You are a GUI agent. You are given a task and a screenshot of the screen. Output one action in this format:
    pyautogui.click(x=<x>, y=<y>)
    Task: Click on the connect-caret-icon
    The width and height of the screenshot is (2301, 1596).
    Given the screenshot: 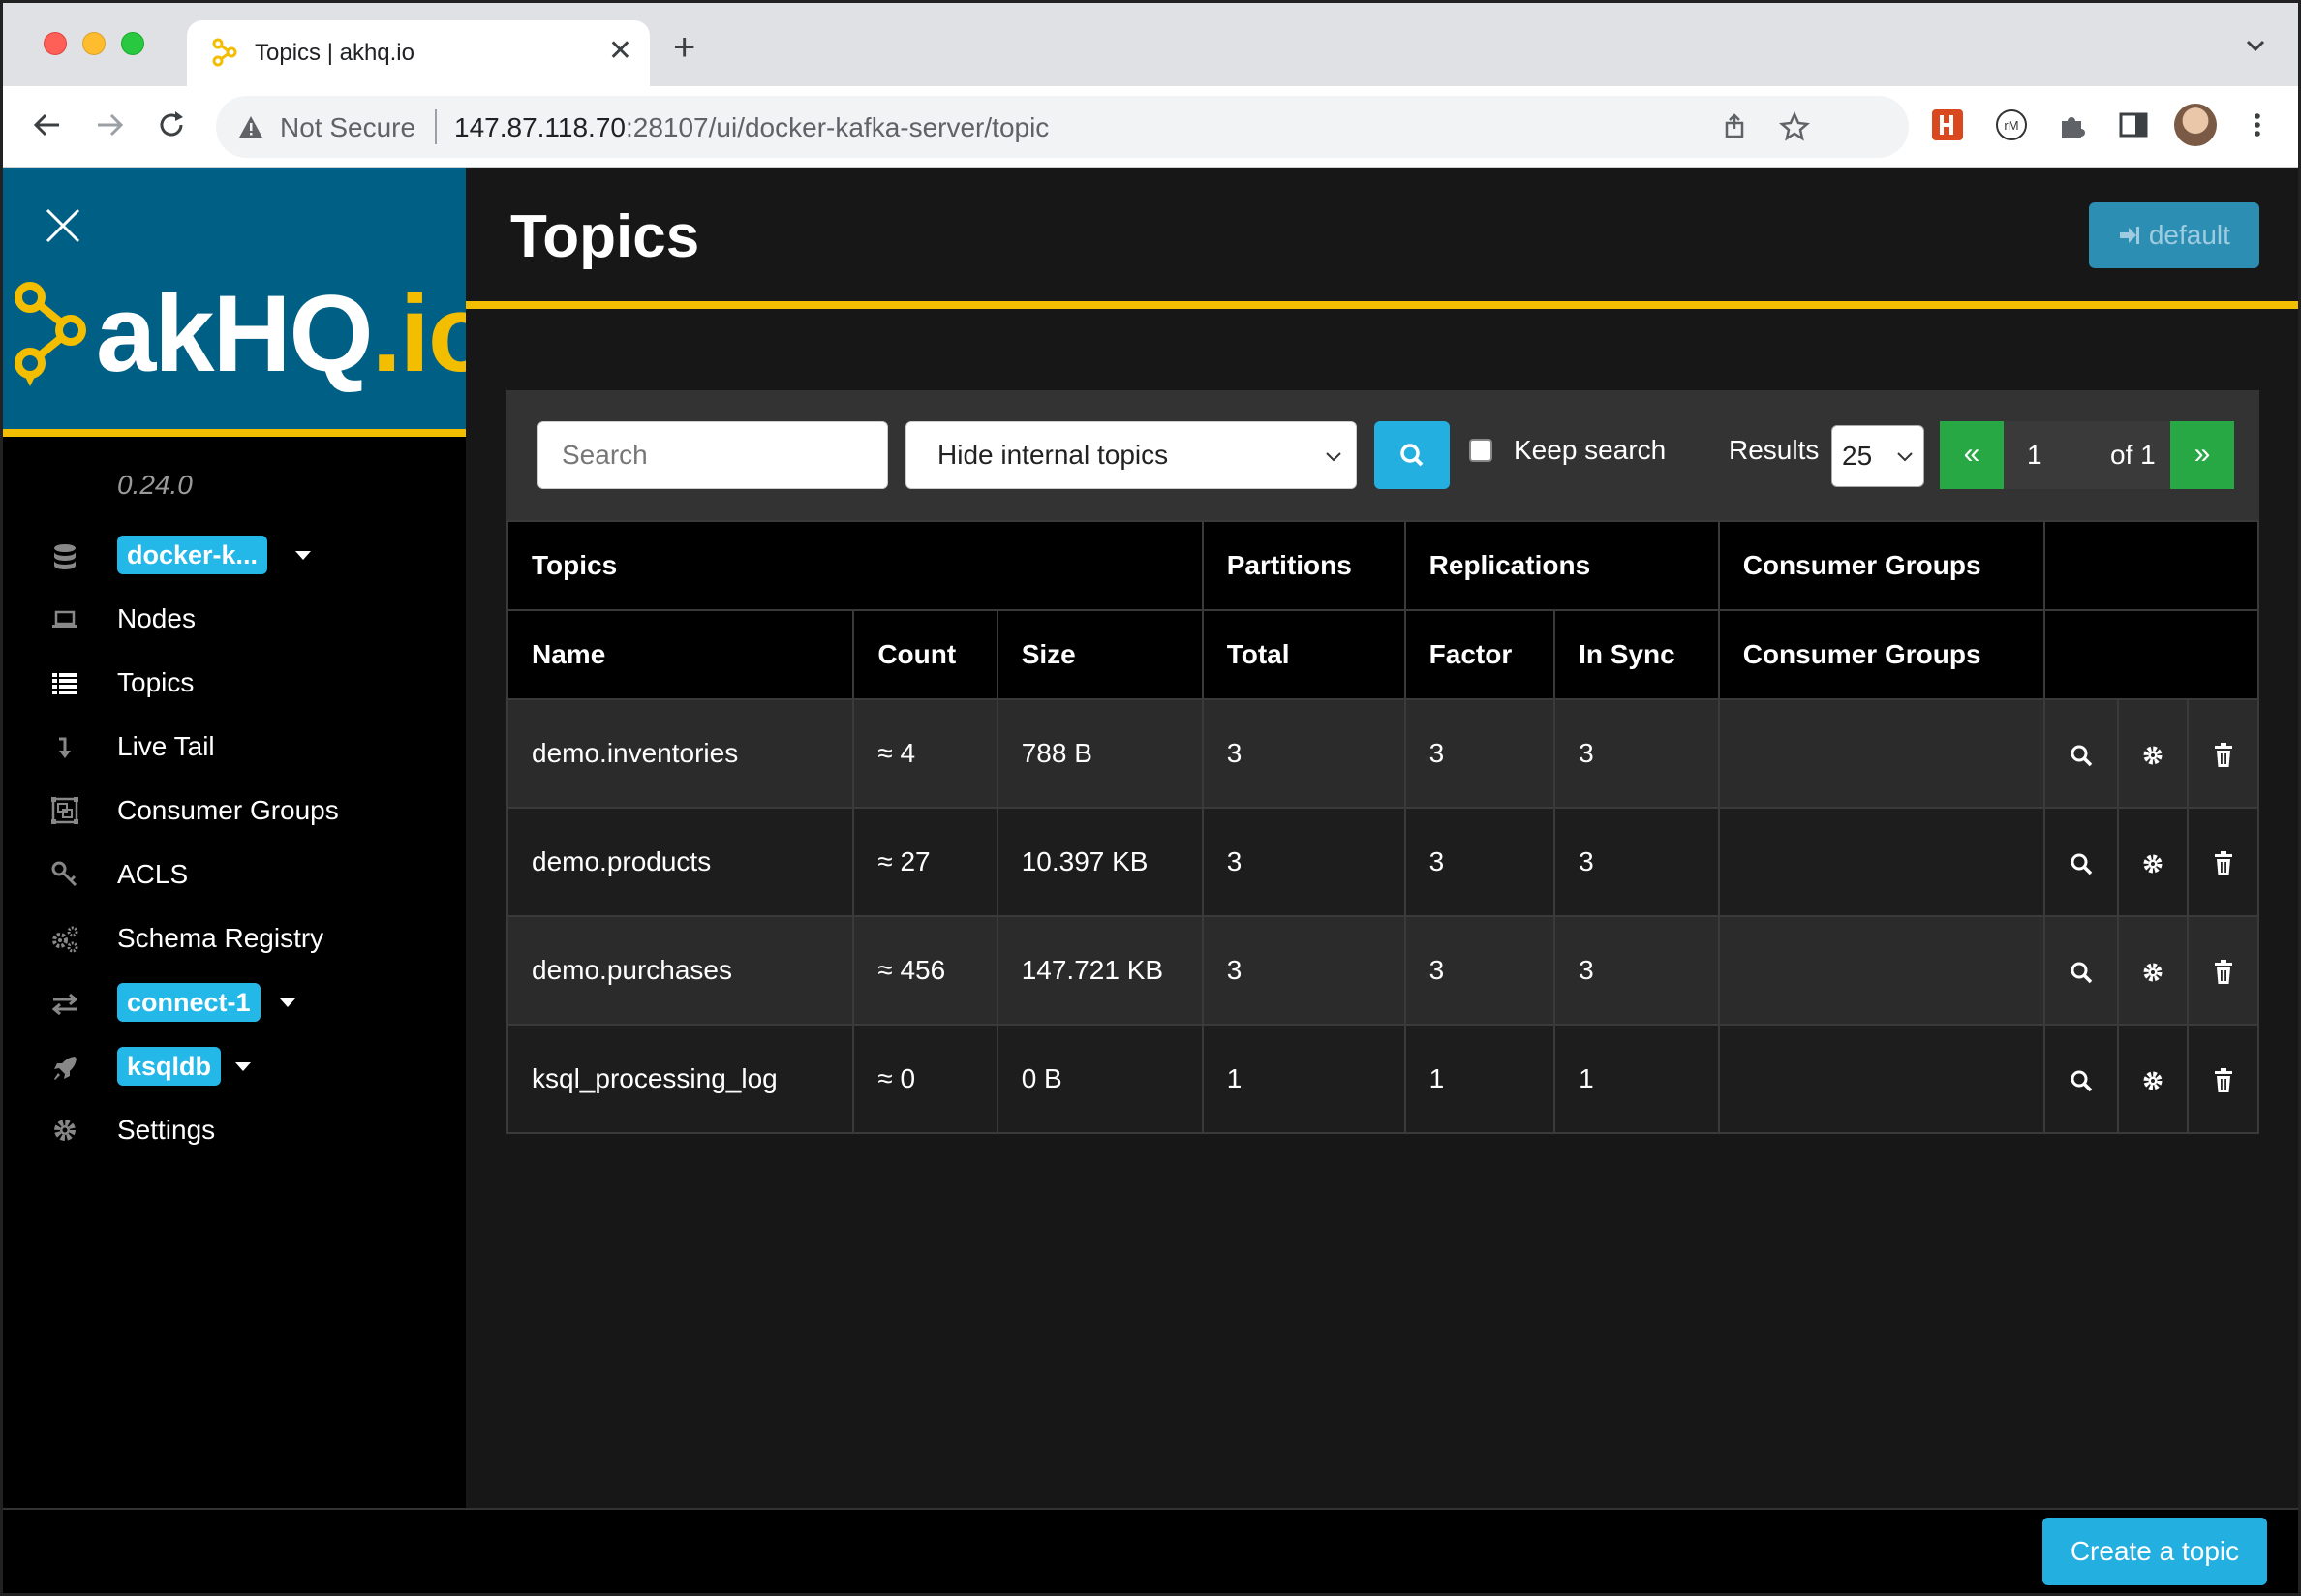 What is the action you would take?
    pyautogui.click(x=287, y=1002)
    